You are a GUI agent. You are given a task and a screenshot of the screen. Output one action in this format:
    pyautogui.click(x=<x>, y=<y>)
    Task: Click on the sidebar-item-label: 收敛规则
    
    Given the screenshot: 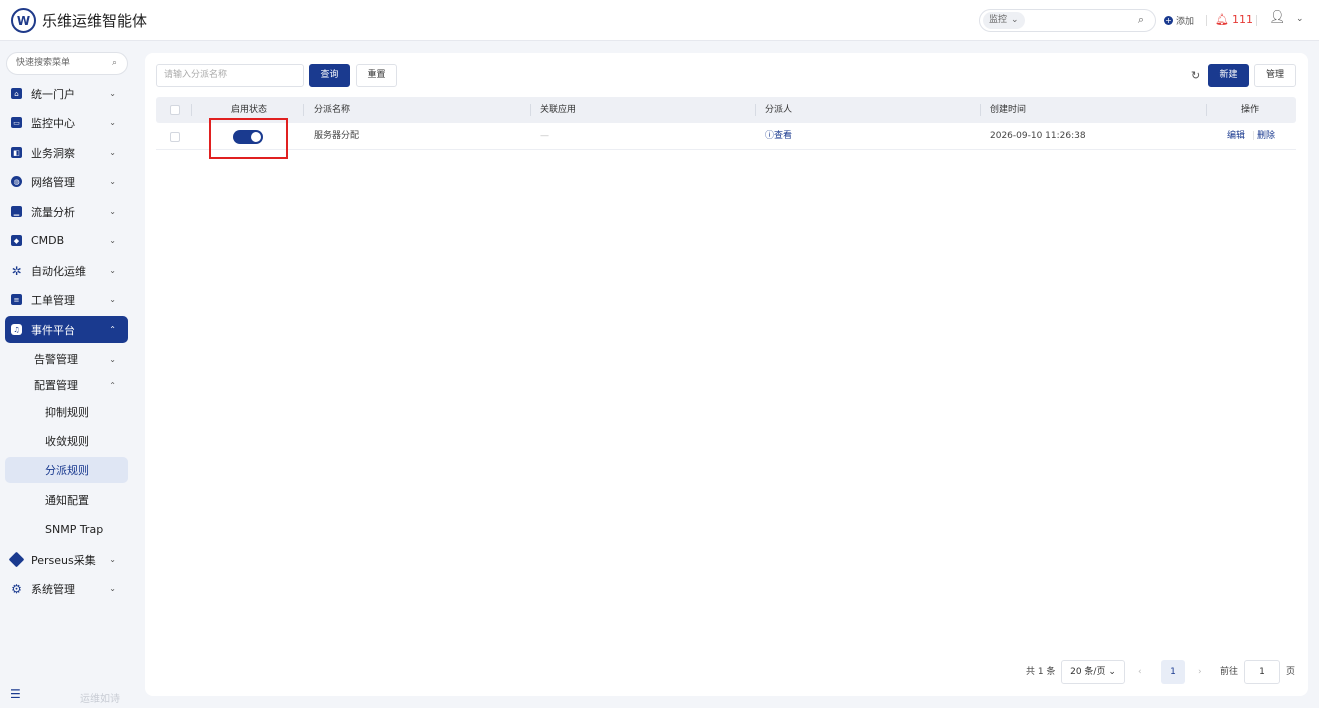 What is the action you would take?
    pyautogui.click(x=67, y=441)
    